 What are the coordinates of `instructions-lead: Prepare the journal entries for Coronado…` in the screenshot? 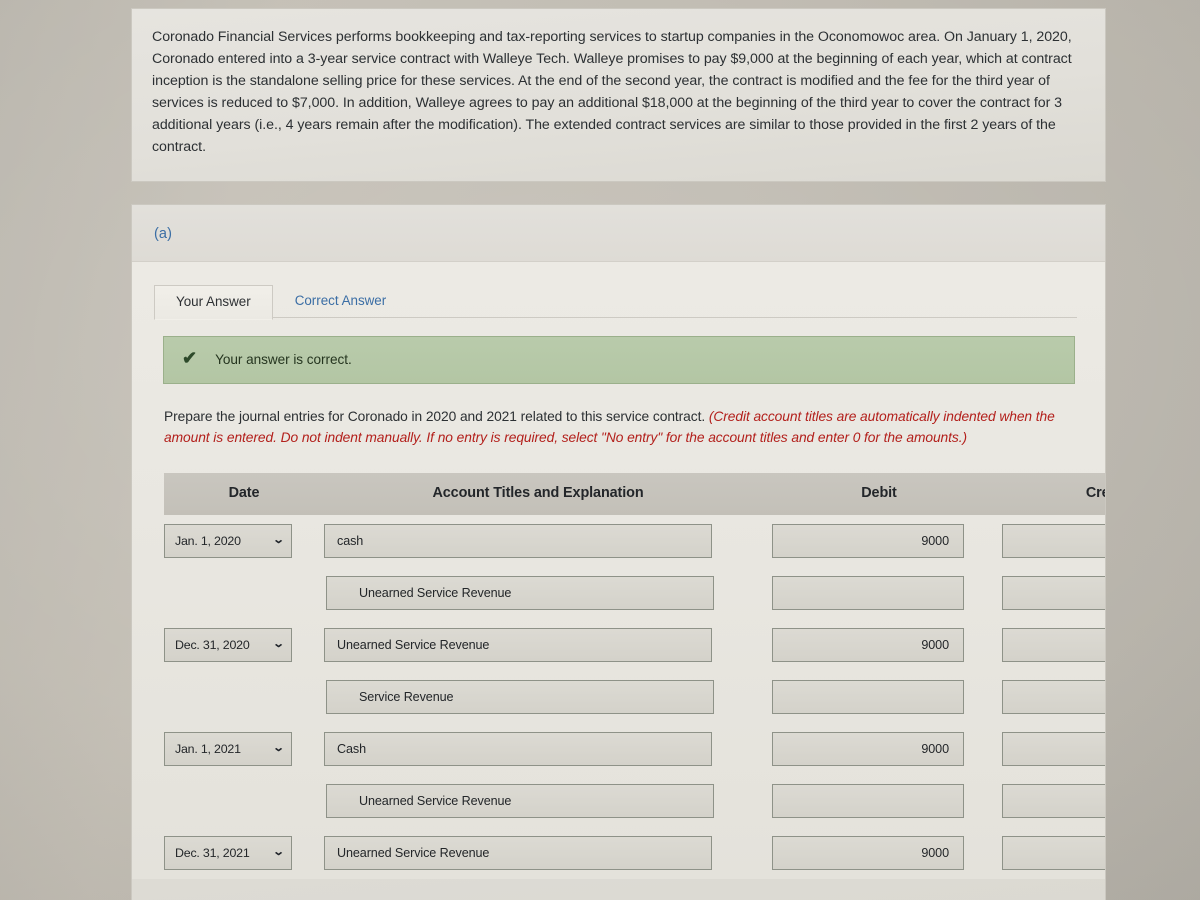 It's located at (436, 416).